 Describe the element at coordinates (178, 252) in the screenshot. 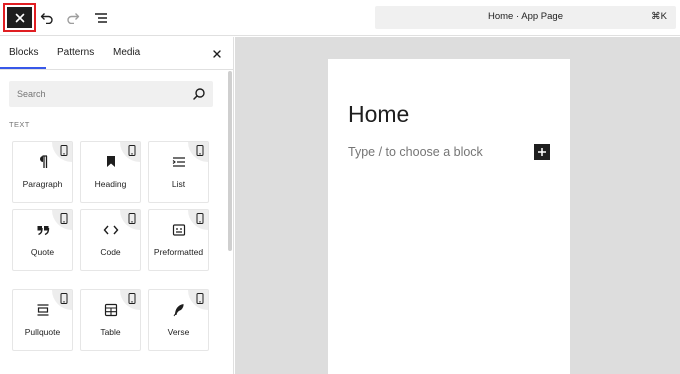

I see `block-label: Preformatted` at that location.